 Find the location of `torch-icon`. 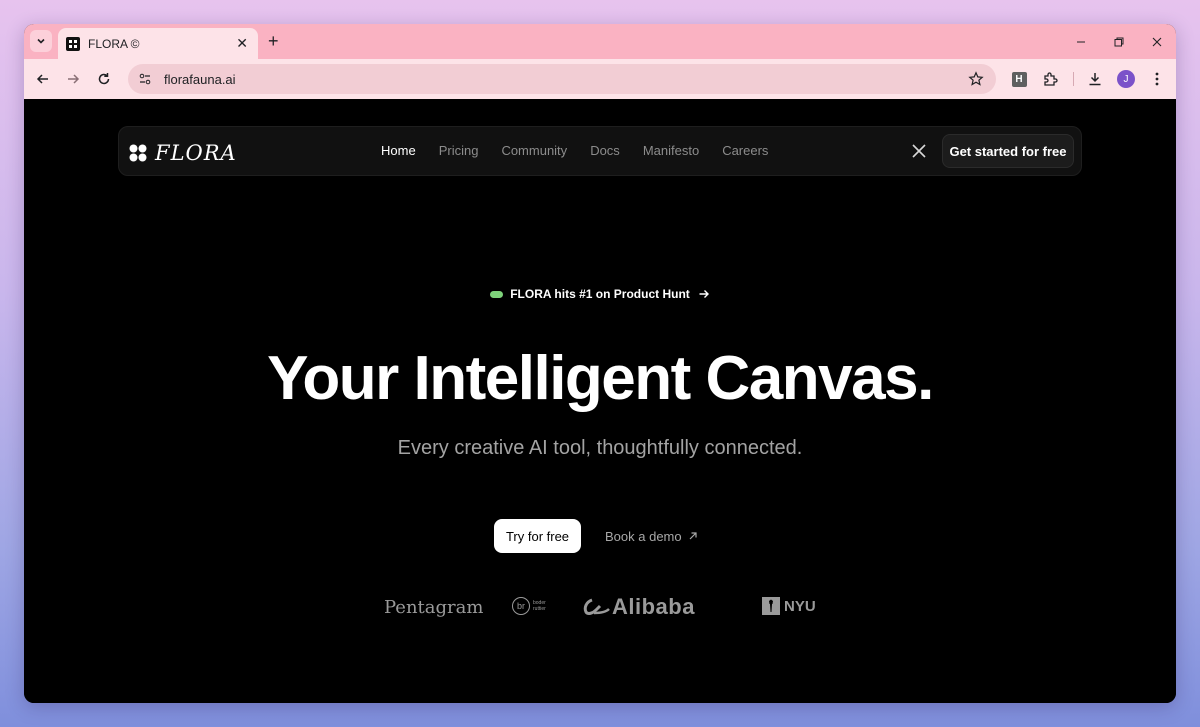

torch-icon is located at coordinates (771, 606).